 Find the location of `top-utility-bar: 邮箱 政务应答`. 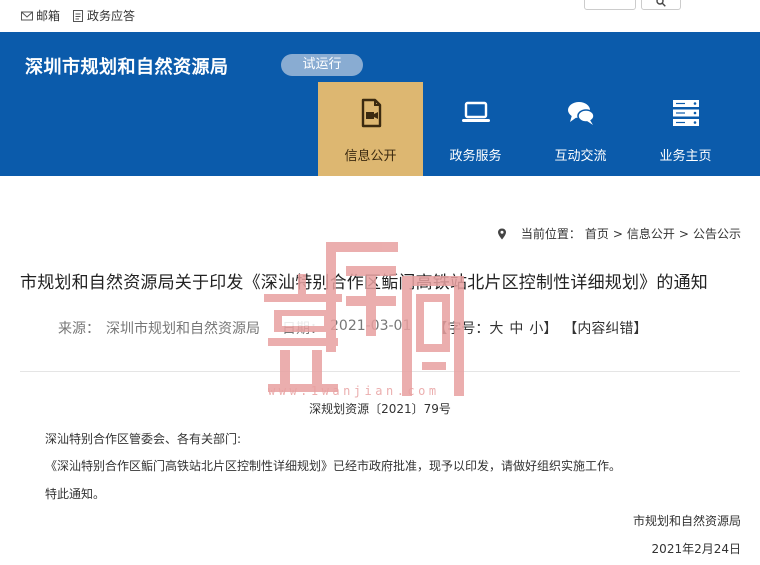

top-utility-bar: 邮箱 政务应答 is located at coordinates (380, 16).